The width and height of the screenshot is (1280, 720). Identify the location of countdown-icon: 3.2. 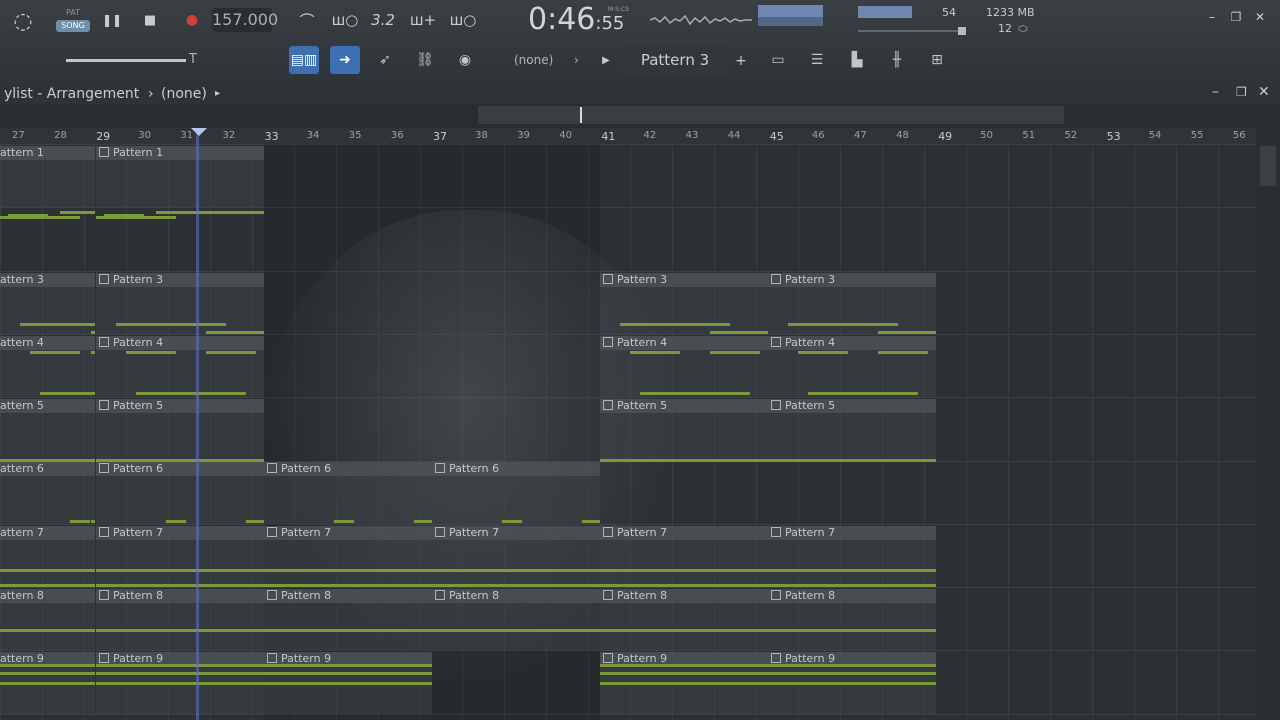
(383, 20).